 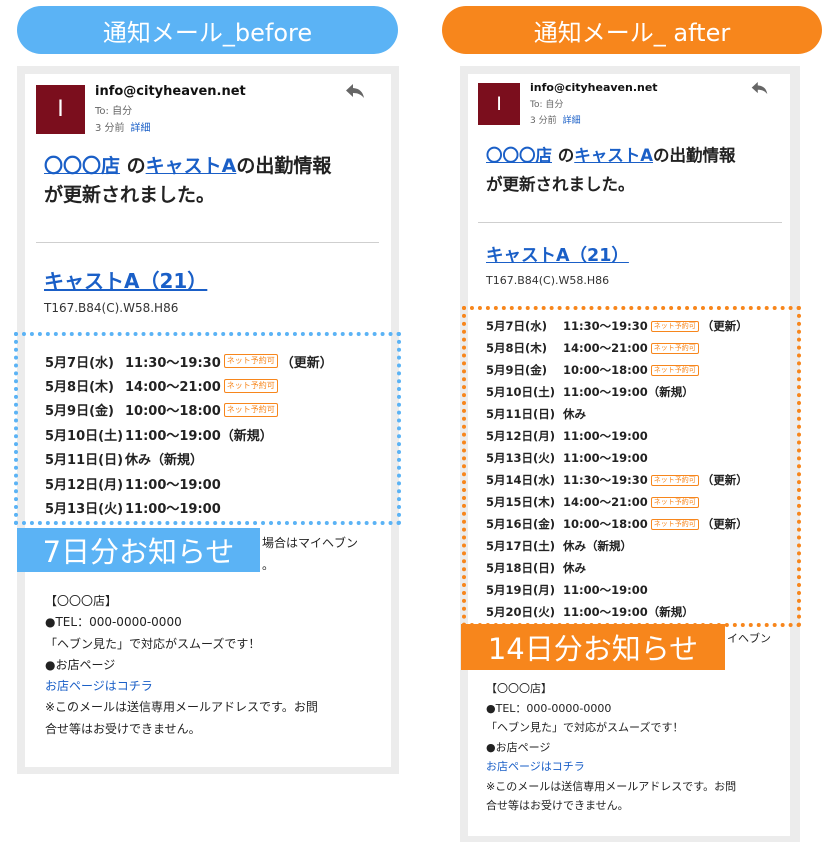 What do you see at coordinates (138, 550) in the screenshot?
I see `seven-day-label: 7日分お知らせ` at bounding box center [138, 550].